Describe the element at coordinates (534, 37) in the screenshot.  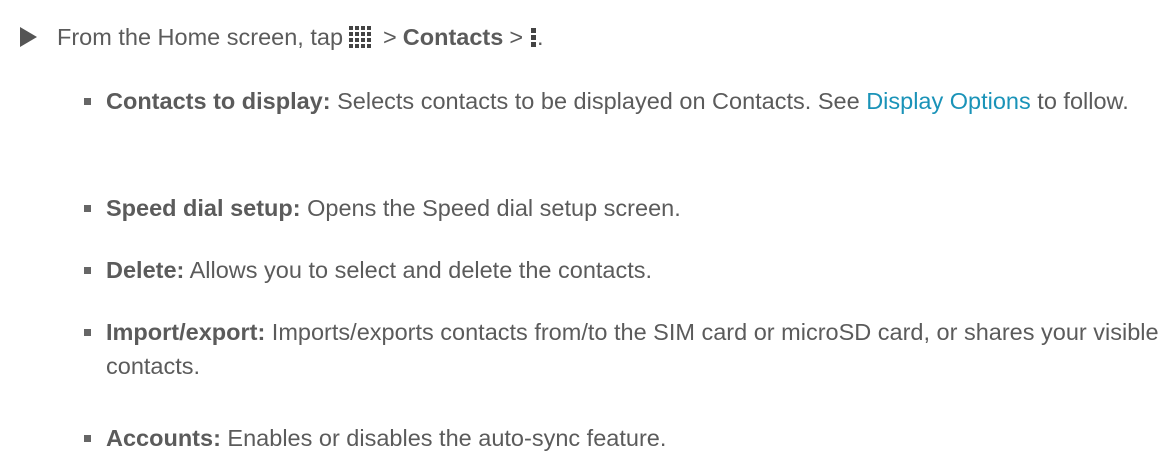
I see `menu-dots-icon` at that location.